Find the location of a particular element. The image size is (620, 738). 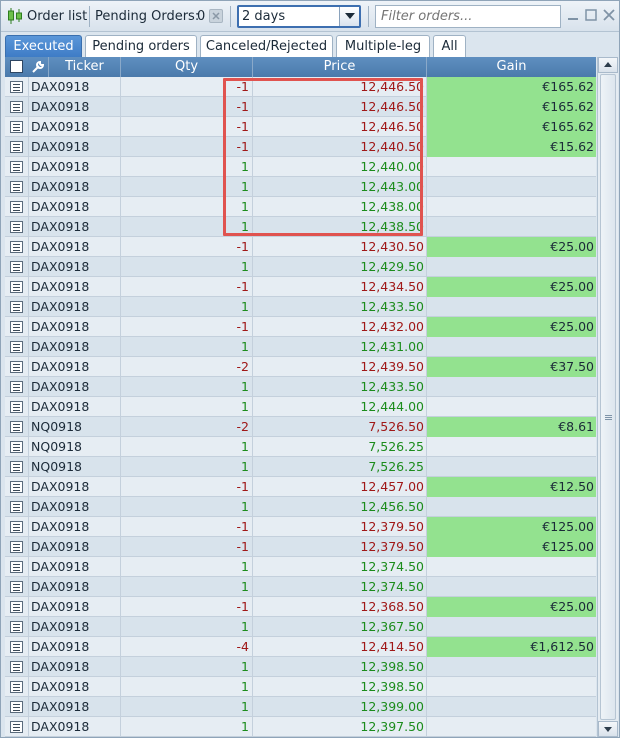

table-row: DAX0918 -1 12,440.50 €15.62 is located at coordinates (300, 147).